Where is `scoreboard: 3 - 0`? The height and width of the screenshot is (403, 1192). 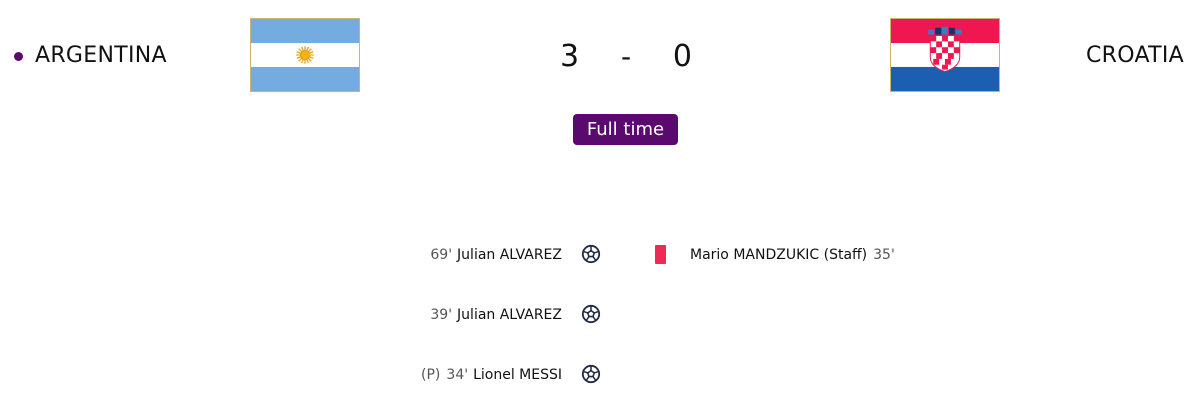
scoreboard: 3 - 0 is located at coordinates (626, 56).